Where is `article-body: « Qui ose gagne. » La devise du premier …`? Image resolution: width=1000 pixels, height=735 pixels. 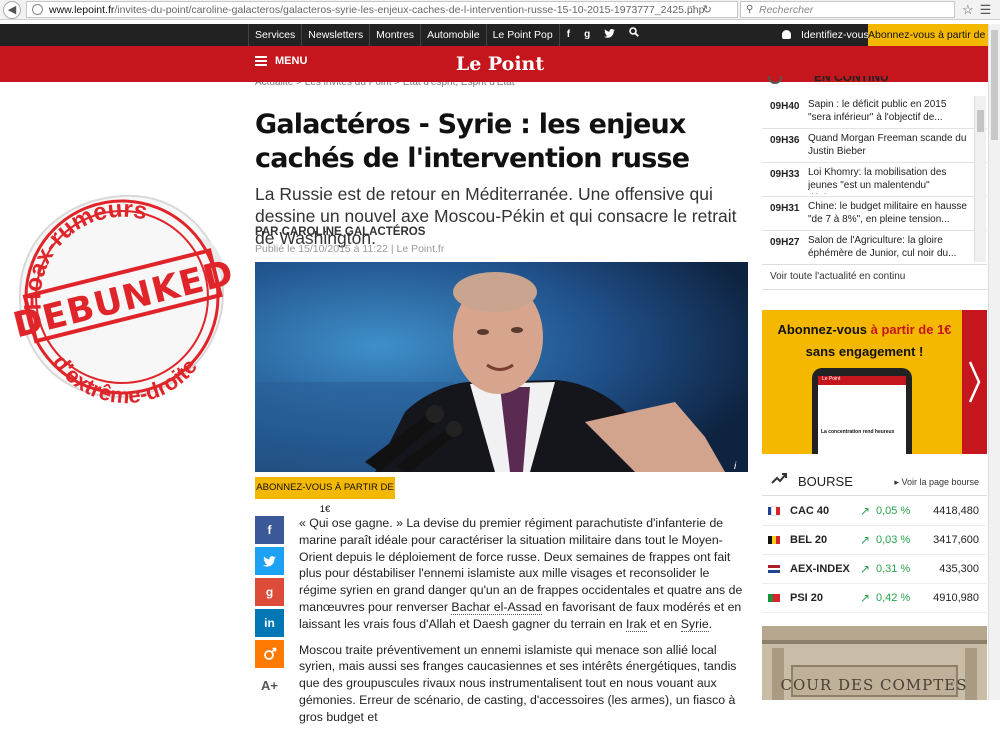 article-body: « Qui ose gagne. » La devise du premier … is located at coordinates (524, 625).